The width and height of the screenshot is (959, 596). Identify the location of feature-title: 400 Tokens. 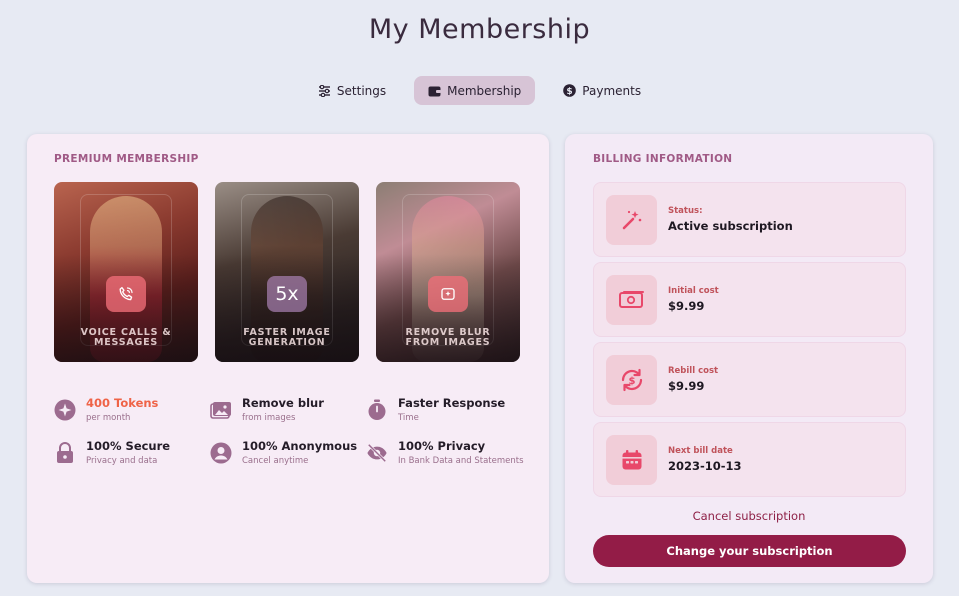
(122, 403).